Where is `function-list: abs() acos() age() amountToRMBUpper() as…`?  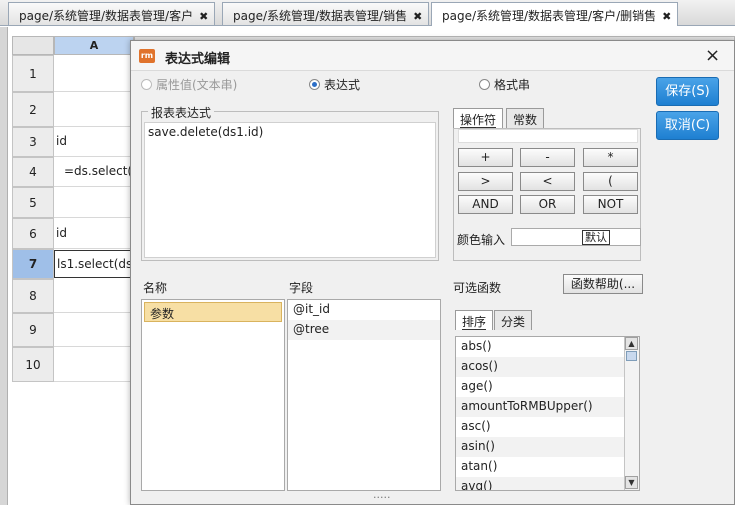 function-list: abs() acos() age() amountToRMBUpper() as… is located at coordinates (547, 413).